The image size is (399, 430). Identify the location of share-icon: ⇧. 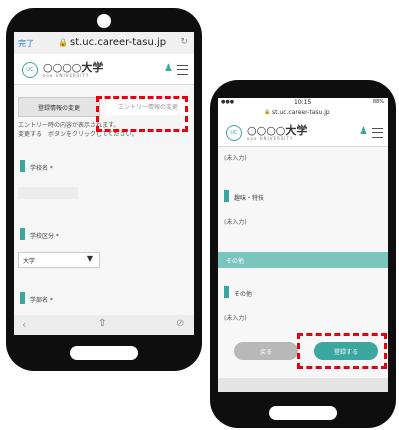
(102, 323).